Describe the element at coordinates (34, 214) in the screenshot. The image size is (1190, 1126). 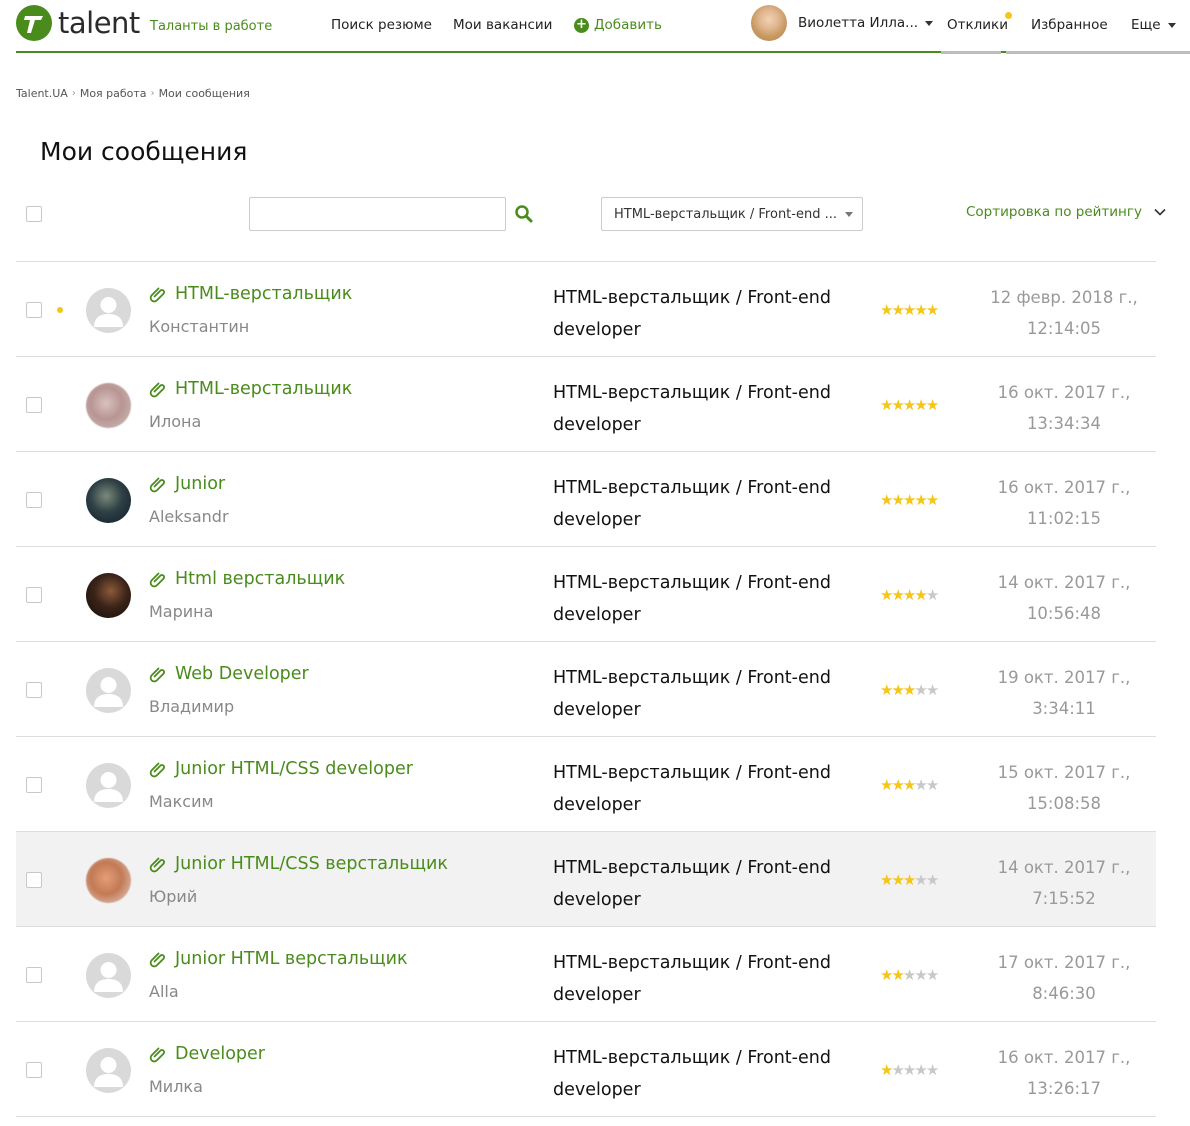
I see `select-all-checkbox` at that location.